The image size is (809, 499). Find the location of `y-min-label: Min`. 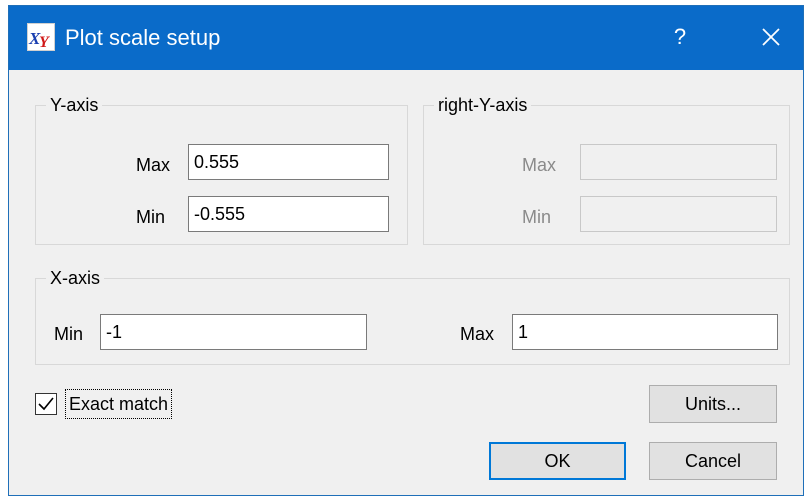

y-min-label: Min is located at coordinates (151, 217).